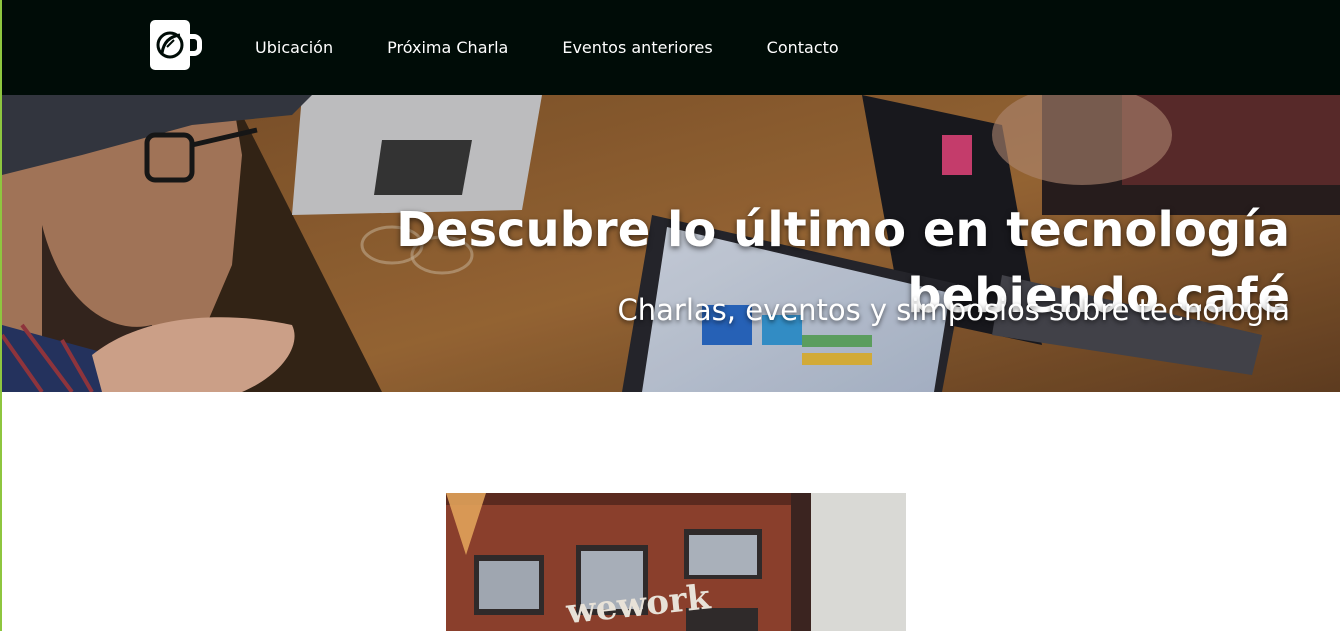  Describe the element at coordinates (447, 47) in the screenshot. I see `nav-link-proxima-charla: Próxima Charla` at that location.